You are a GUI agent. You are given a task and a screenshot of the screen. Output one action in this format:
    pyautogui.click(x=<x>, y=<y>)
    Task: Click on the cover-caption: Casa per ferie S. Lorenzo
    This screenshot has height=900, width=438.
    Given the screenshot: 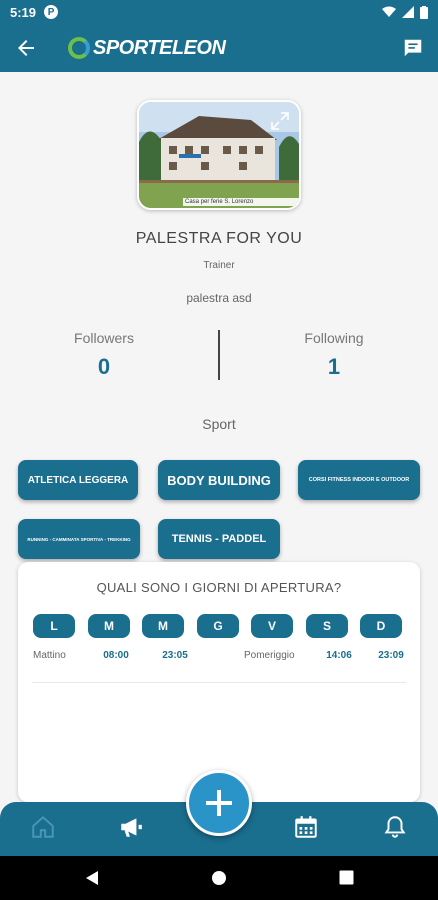 What is the action you would take?
    pyautogui.click(x=241, y=202)
    